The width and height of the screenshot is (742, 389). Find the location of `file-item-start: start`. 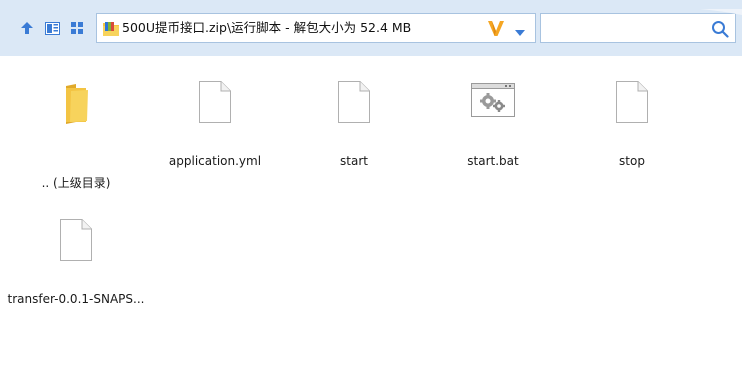

file-item-start: start is located at coordinates (354, 126).